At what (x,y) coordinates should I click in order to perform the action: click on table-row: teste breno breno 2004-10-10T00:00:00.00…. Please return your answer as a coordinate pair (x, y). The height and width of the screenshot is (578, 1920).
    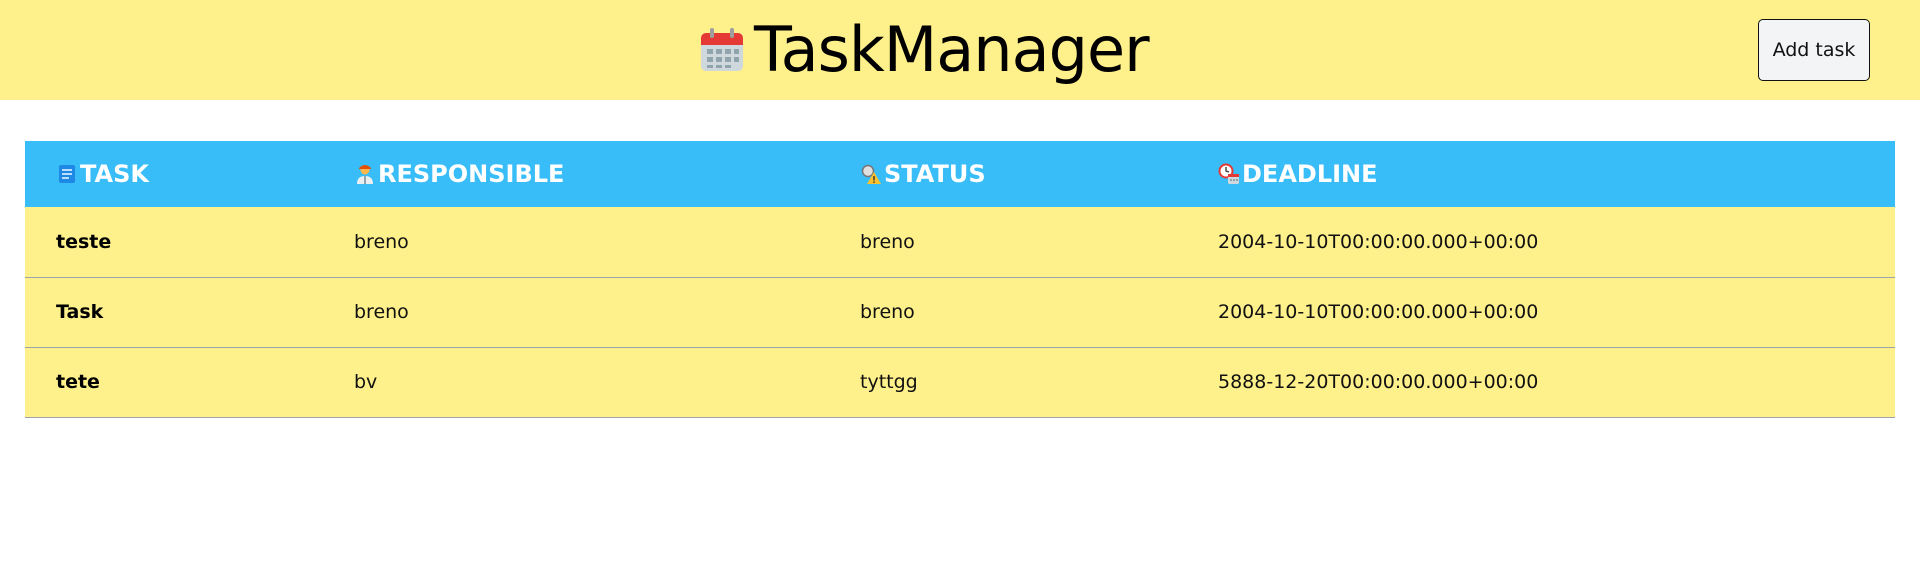
    Looking at the image, I should click on (960, 242).